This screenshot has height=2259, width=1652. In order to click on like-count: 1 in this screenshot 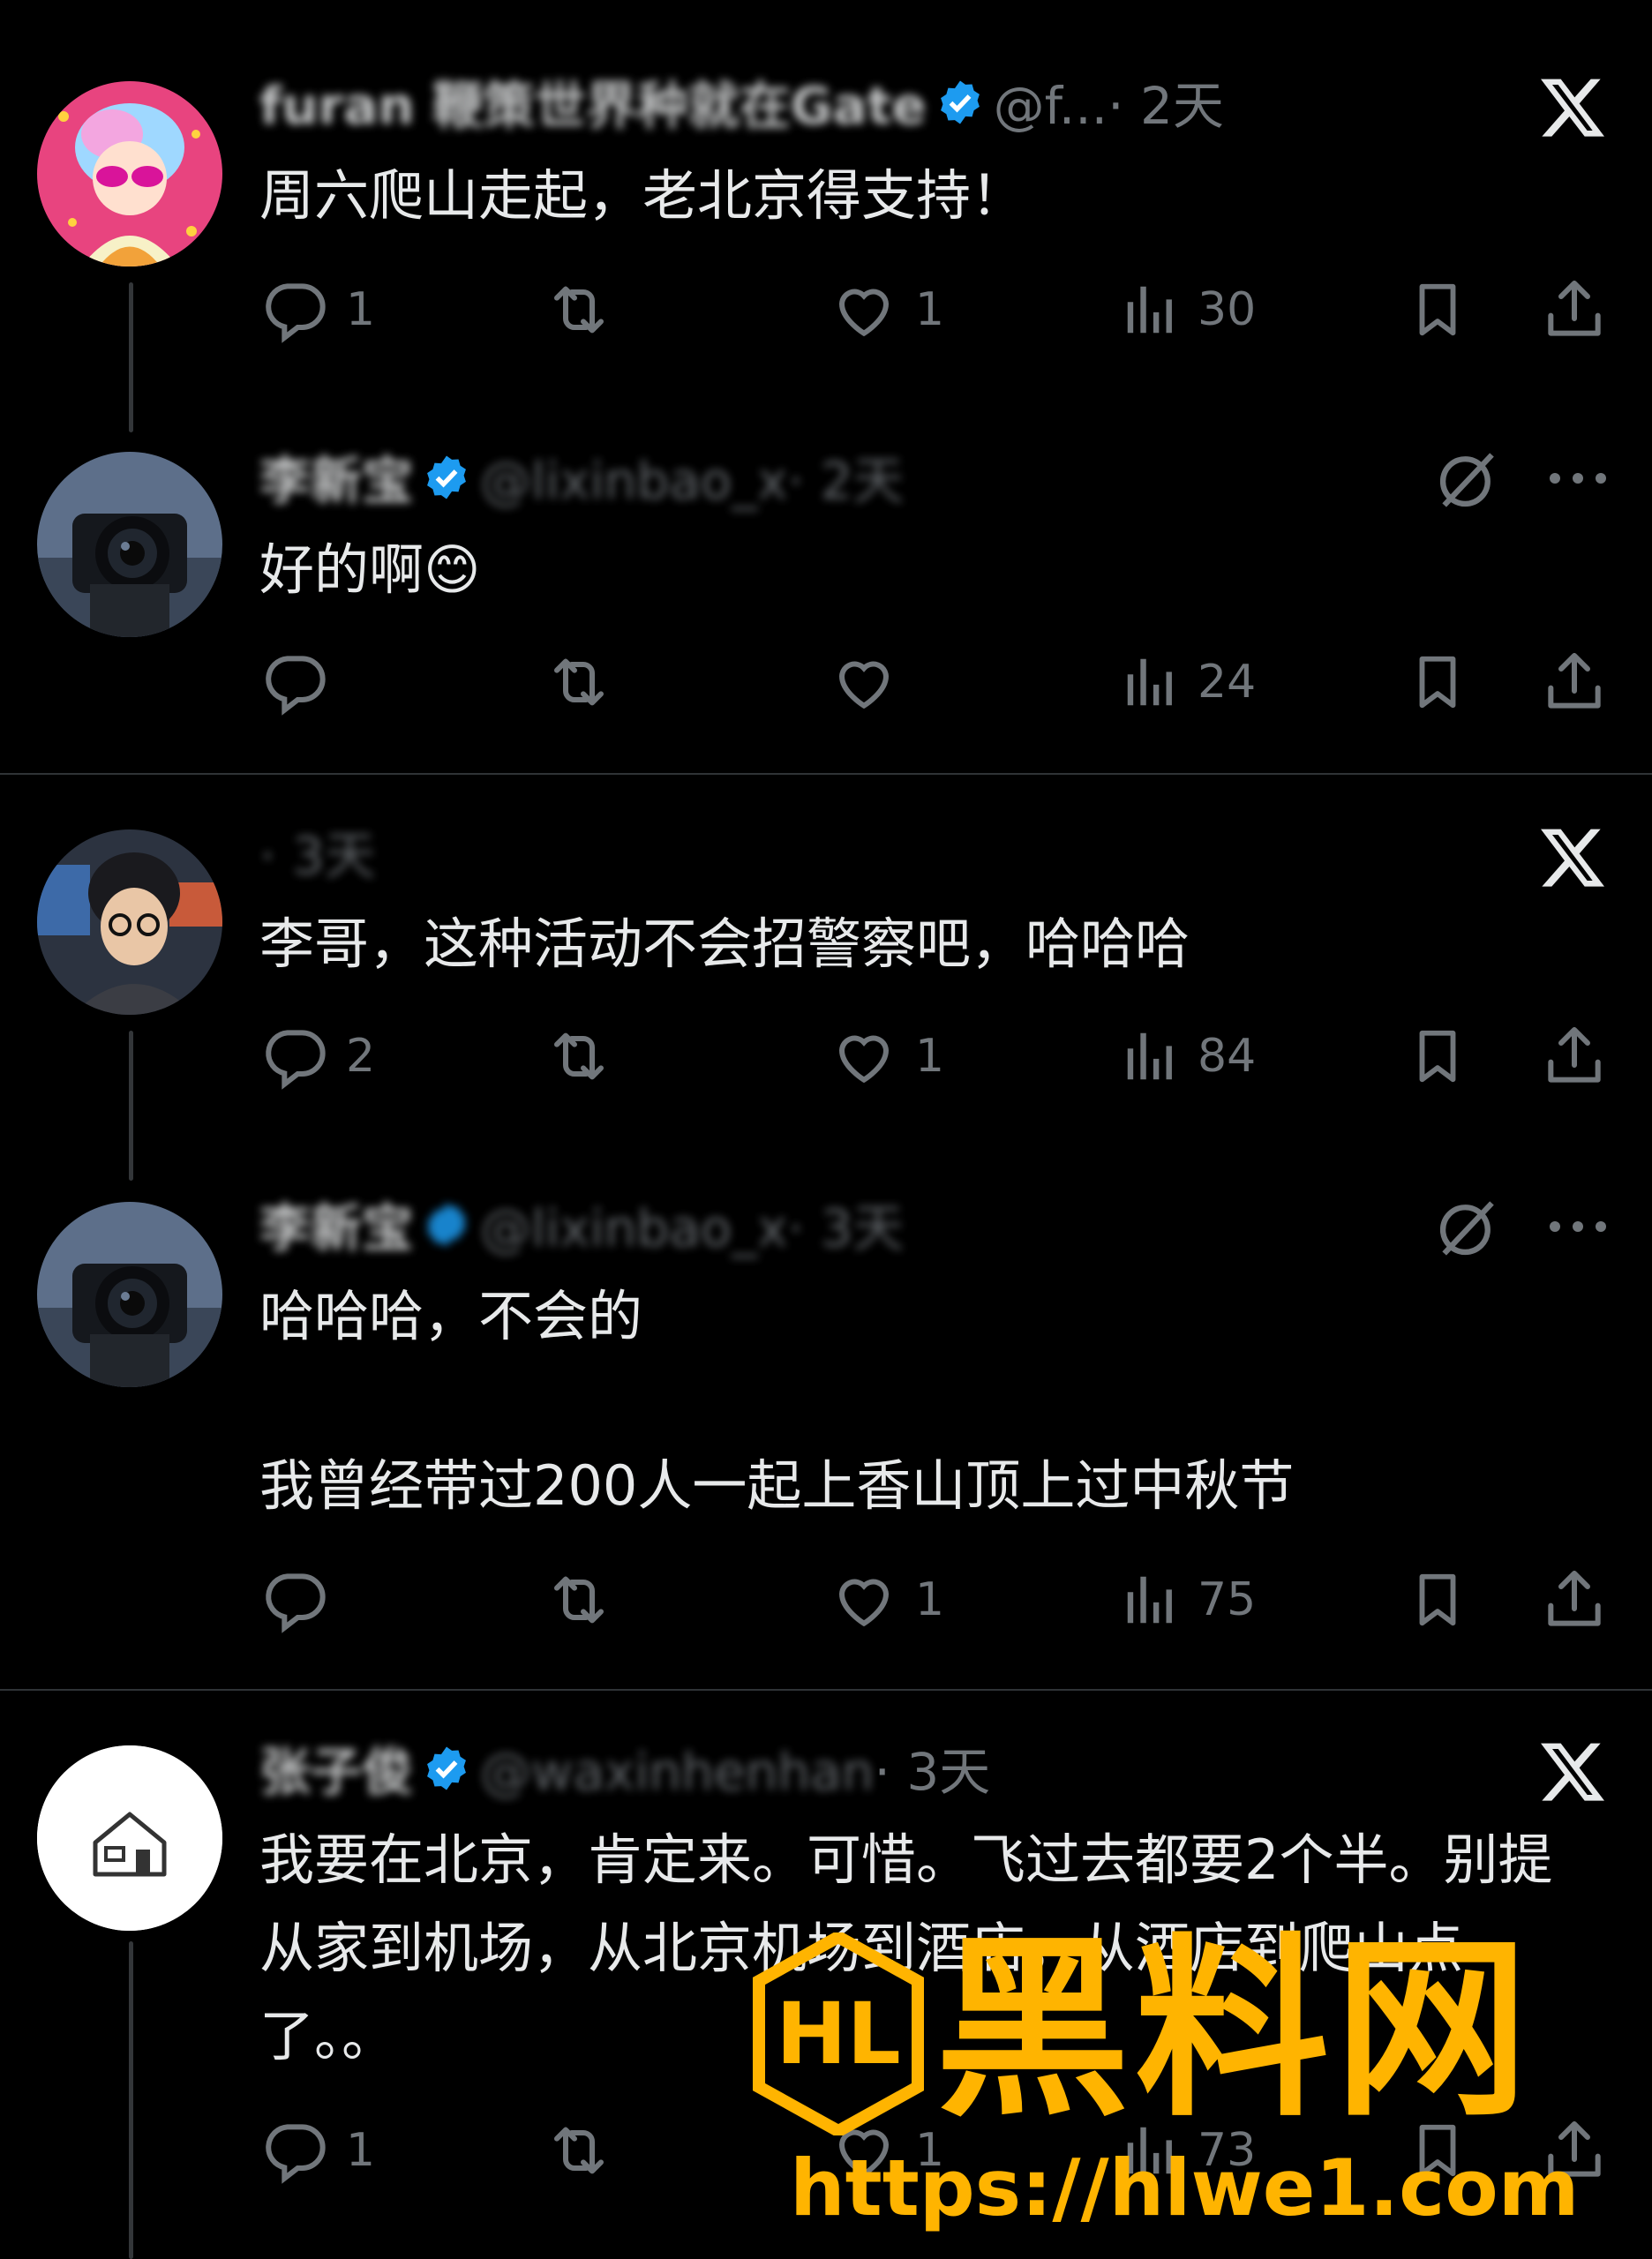, I will do `click(930, 1599)`.